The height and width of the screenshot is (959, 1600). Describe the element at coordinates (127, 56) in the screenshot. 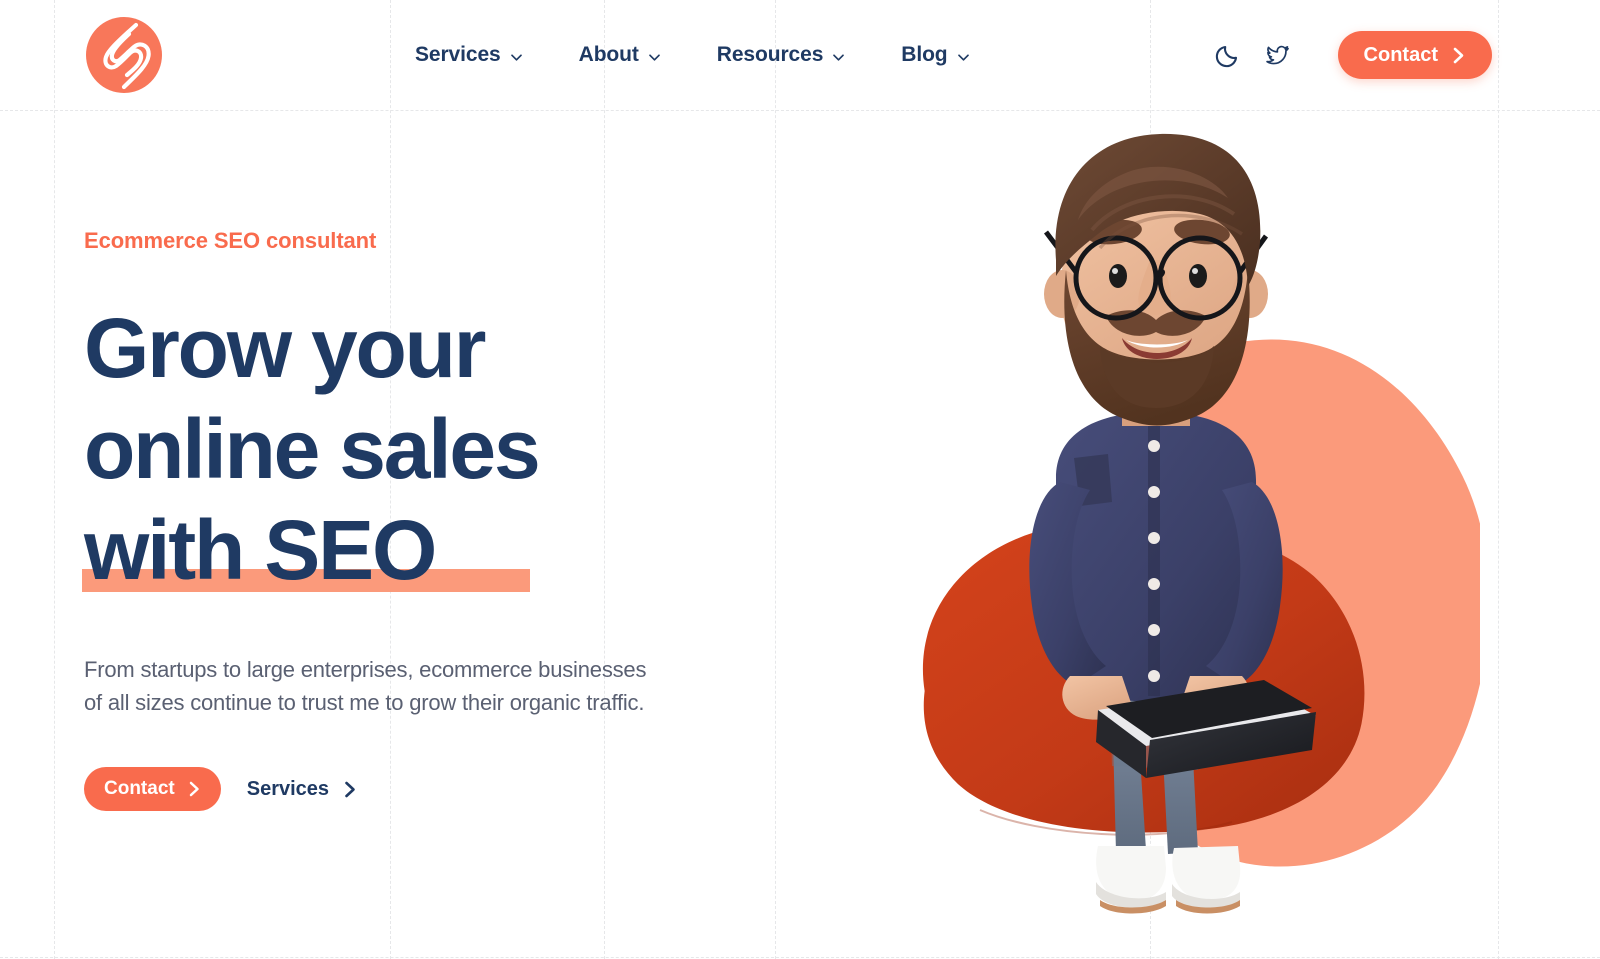

I see `spiral-s-logo-icon` at that location.